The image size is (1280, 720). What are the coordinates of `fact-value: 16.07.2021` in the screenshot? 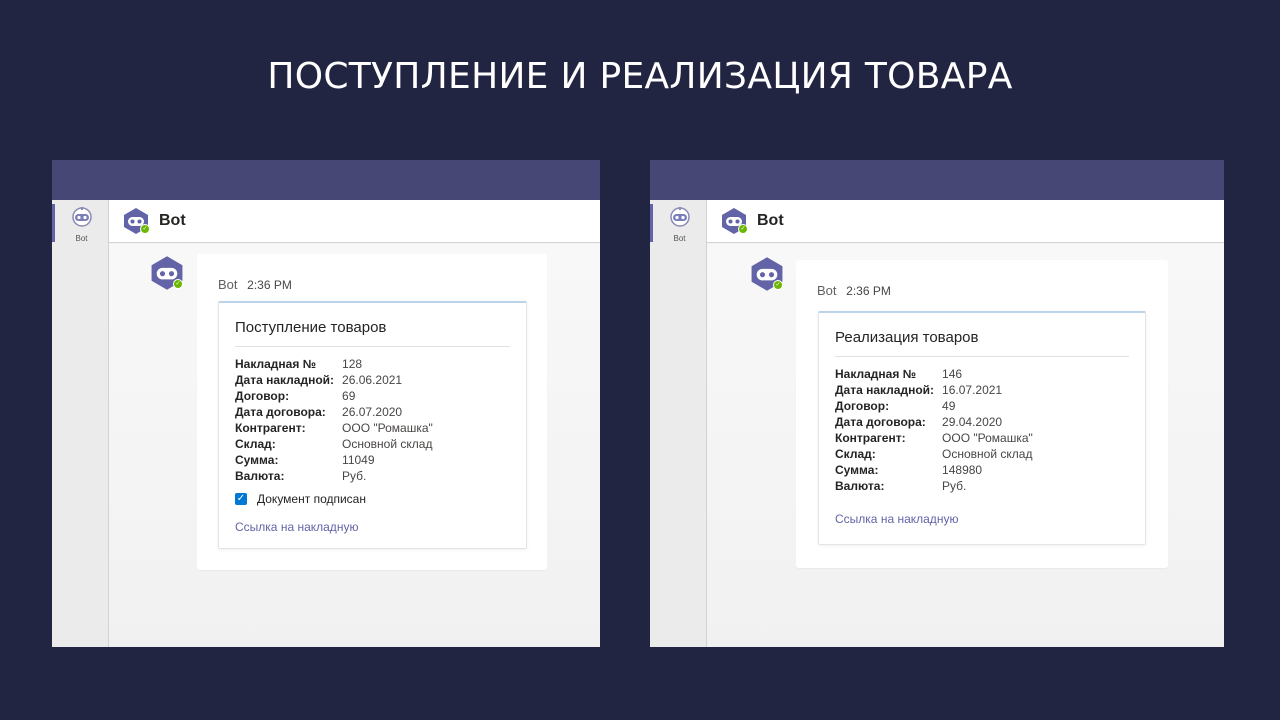 It's located at (972, 390).